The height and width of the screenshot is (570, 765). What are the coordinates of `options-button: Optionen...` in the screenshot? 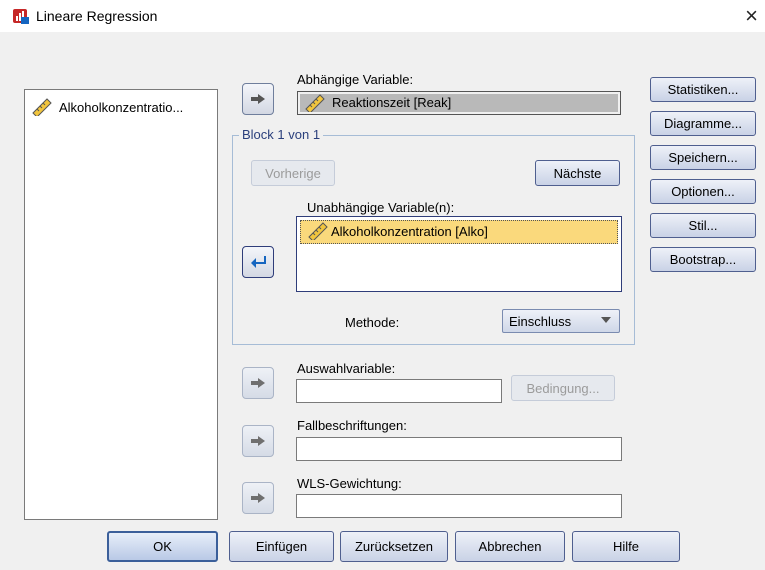 It's located at (703, 191).